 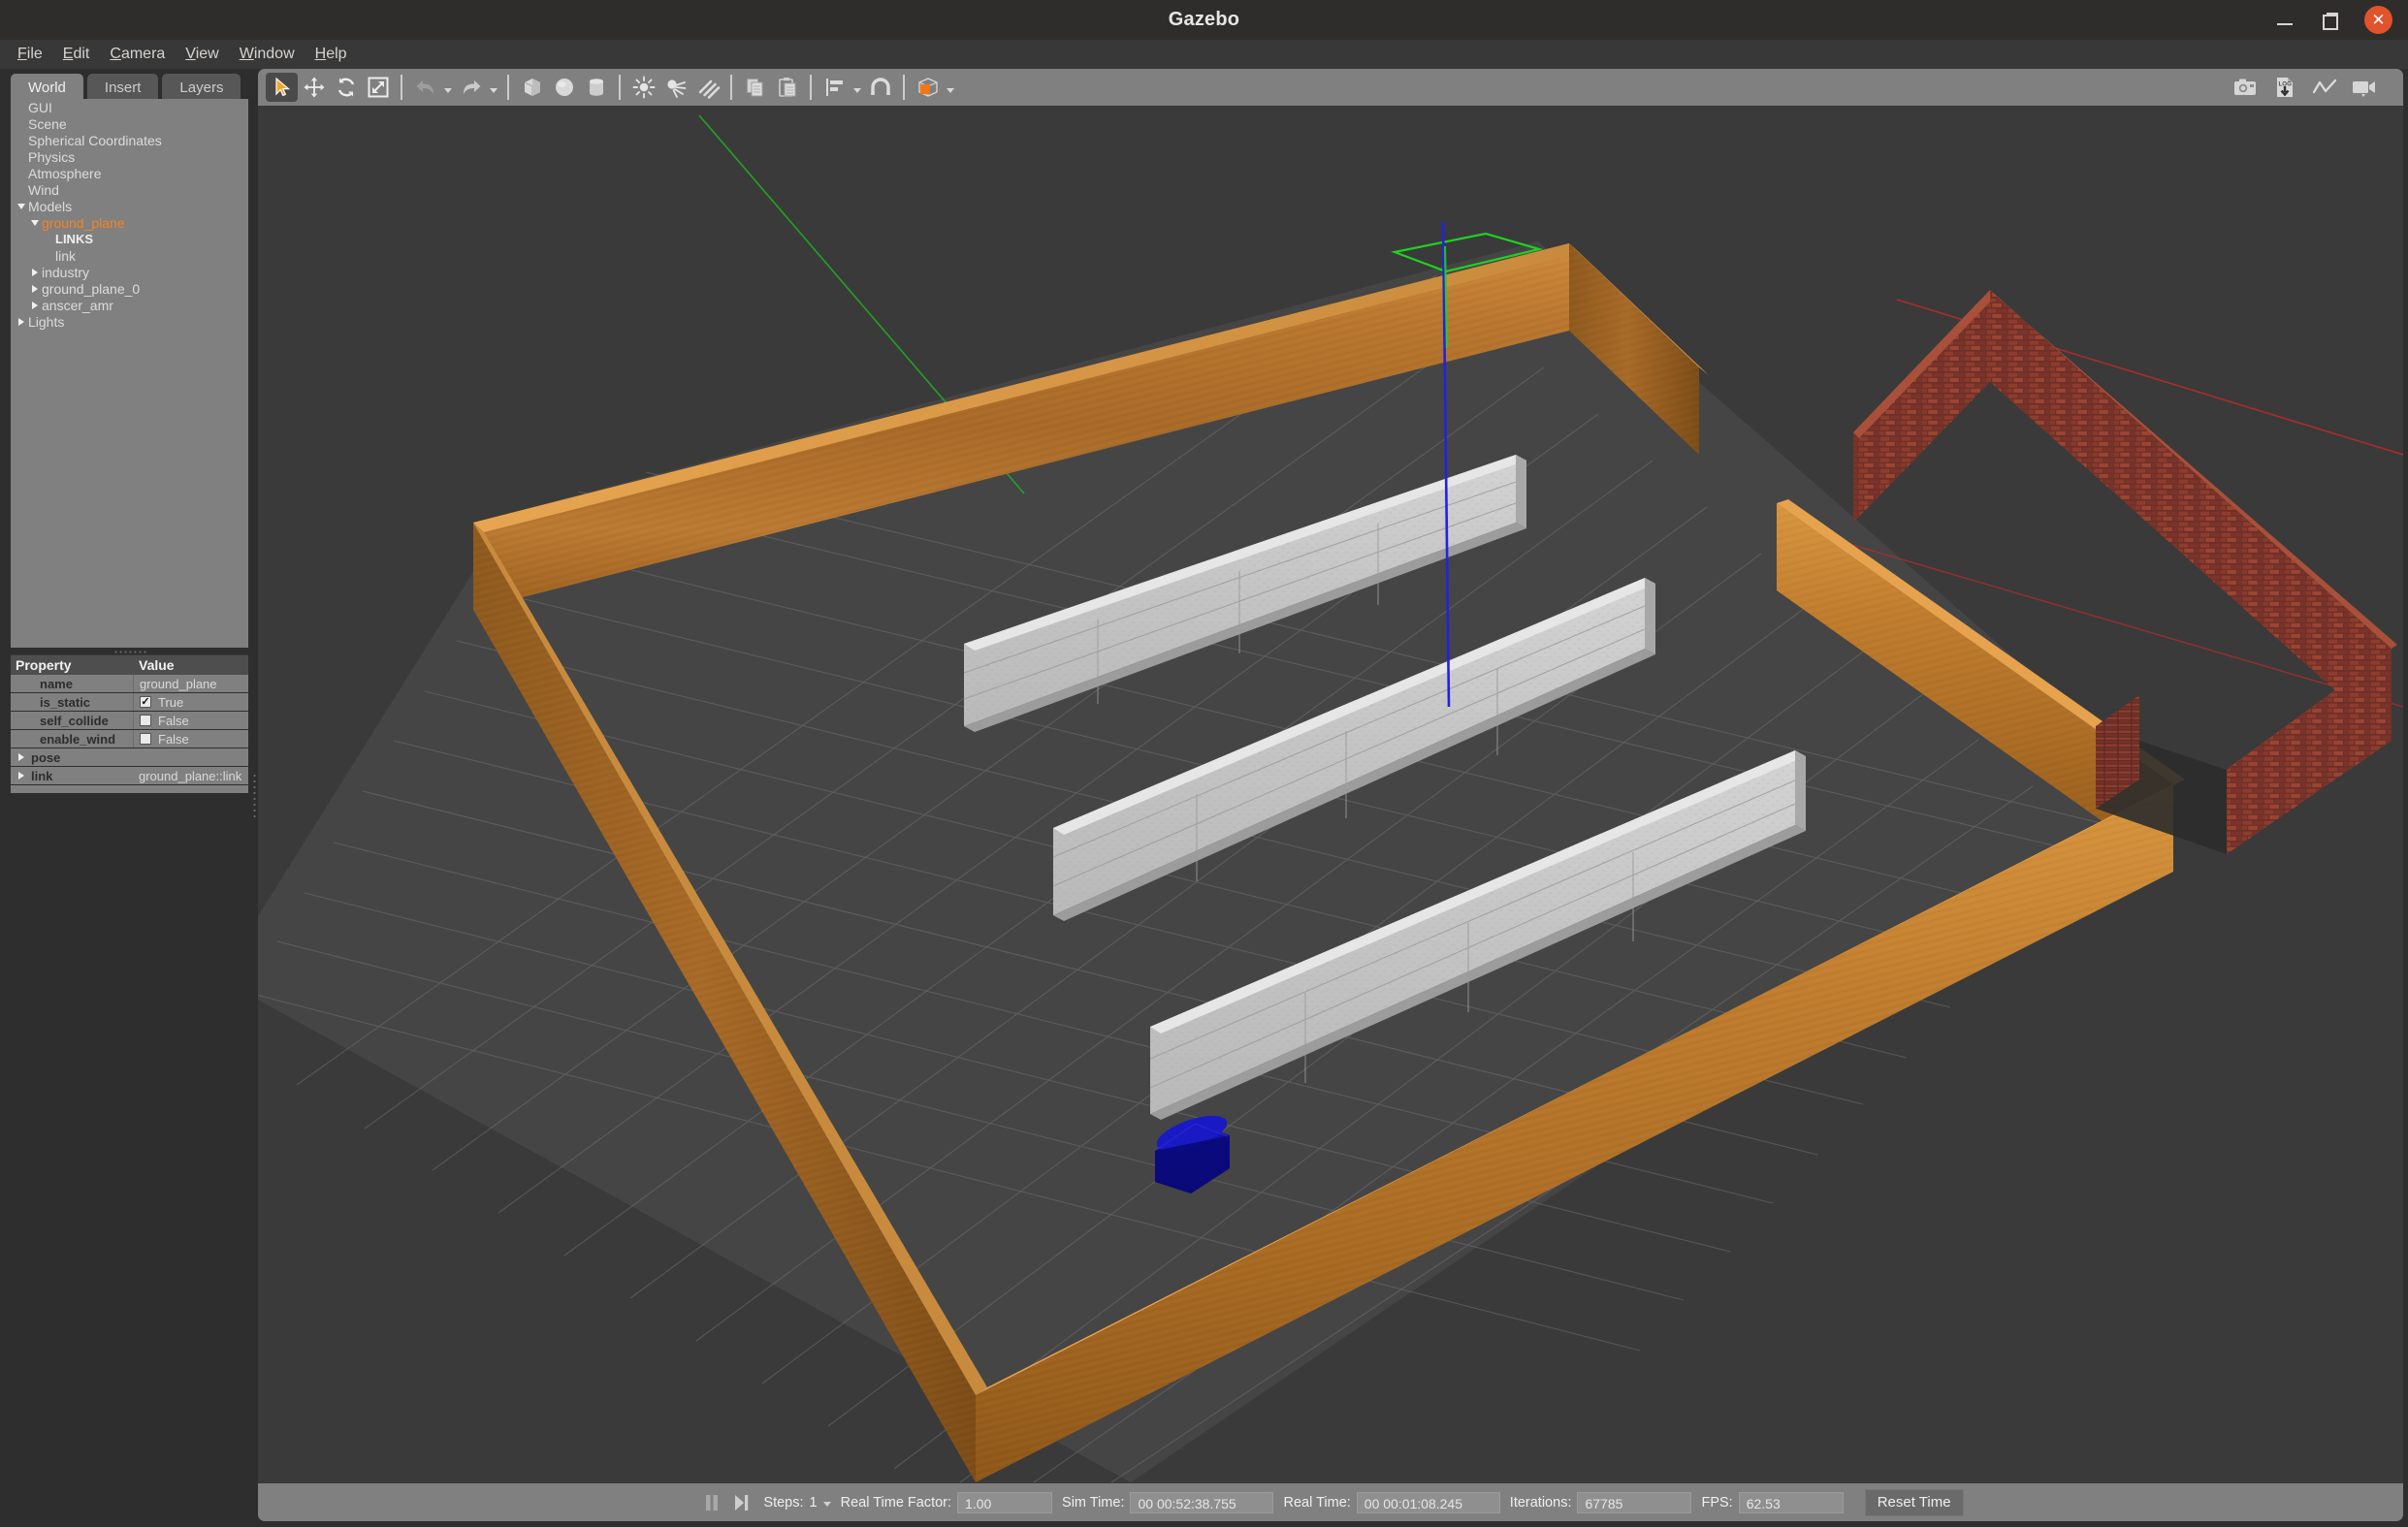 I want to click on rotate-mode-button, so click(x=346, y=88).